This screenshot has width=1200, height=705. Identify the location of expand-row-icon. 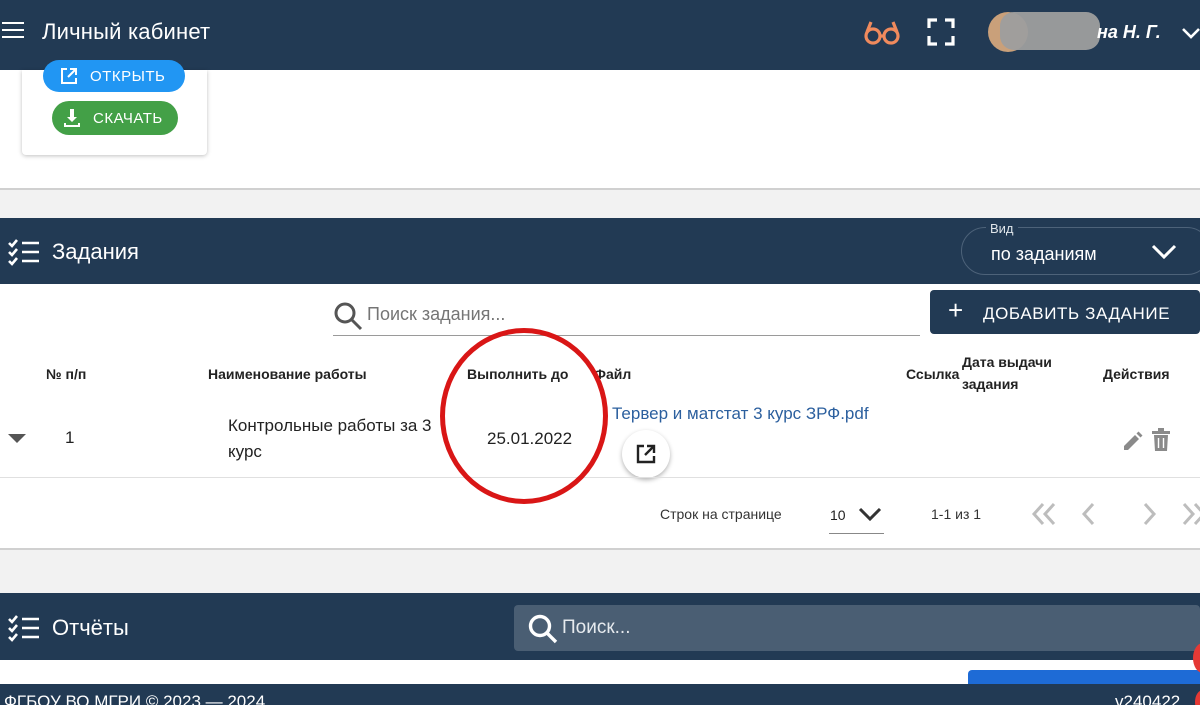
(17, 438).